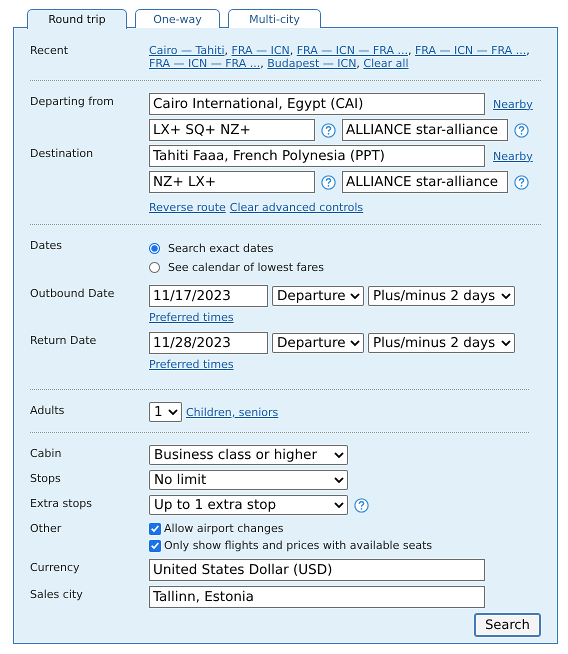 The height and width of the screenshot is (654, 568). I want to click on airport-field: Tahiti Faaa, French Polynesia (PPT), so click(317, 156).